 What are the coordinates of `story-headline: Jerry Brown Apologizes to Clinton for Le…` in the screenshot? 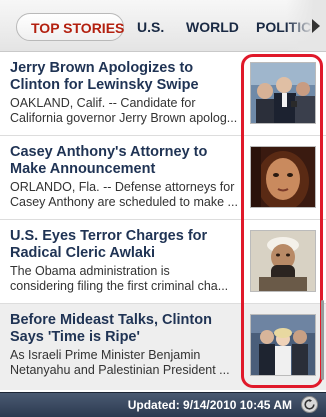 It's located at (104, 76).